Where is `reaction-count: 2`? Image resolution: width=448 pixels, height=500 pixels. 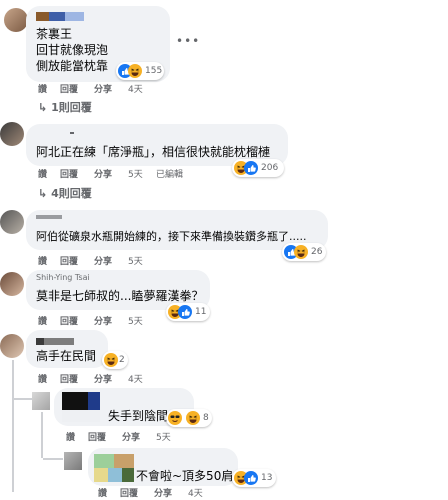 reaction-count: 2 is located at coordinates (122, 360).